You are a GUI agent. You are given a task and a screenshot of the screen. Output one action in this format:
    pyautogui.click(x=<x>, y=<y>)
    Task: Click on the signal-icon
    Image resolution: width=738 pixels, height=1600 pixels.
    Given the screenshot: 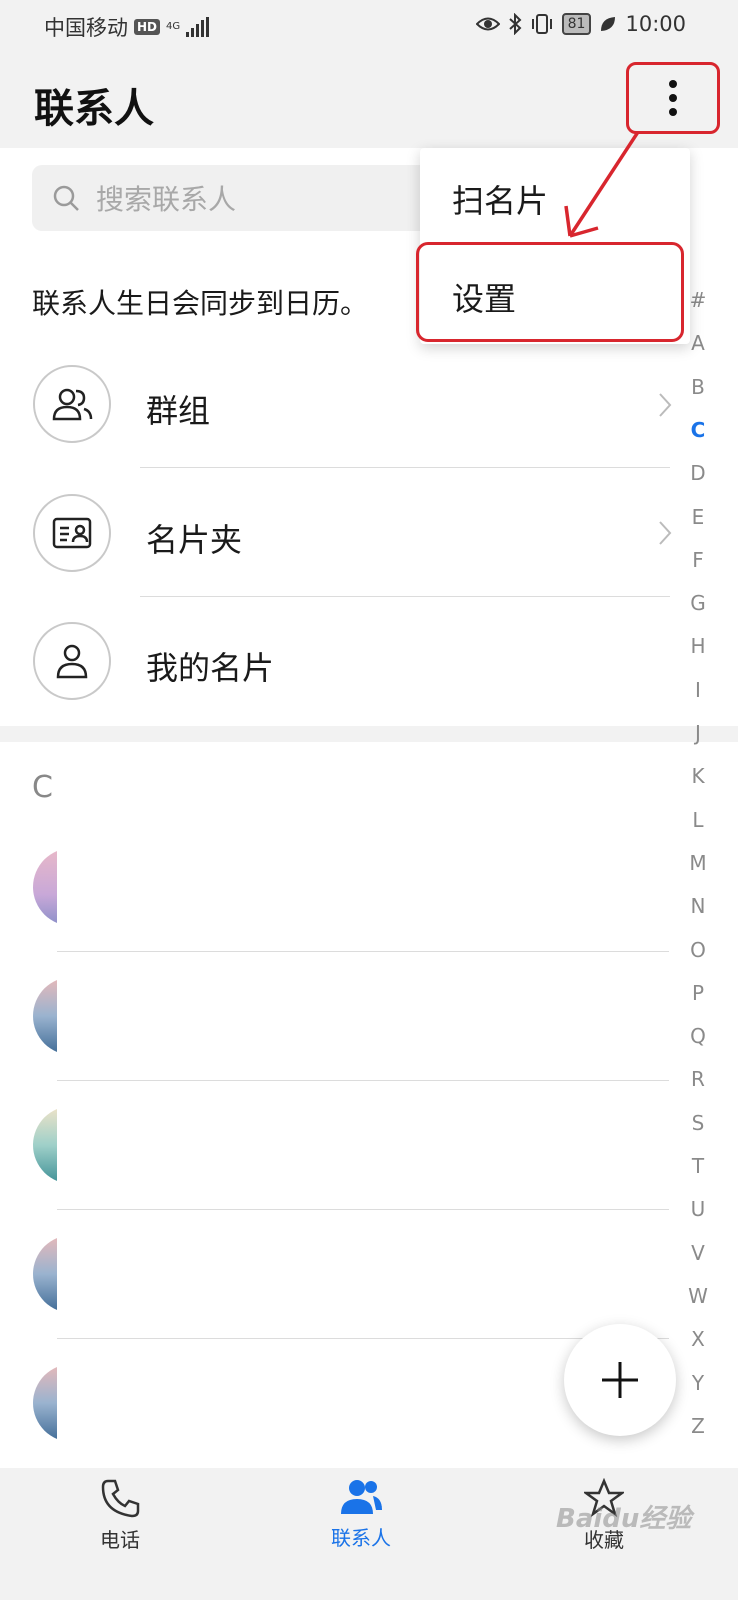 What is the action you would take?
    pyautogui.click(x=198, y=27)
    